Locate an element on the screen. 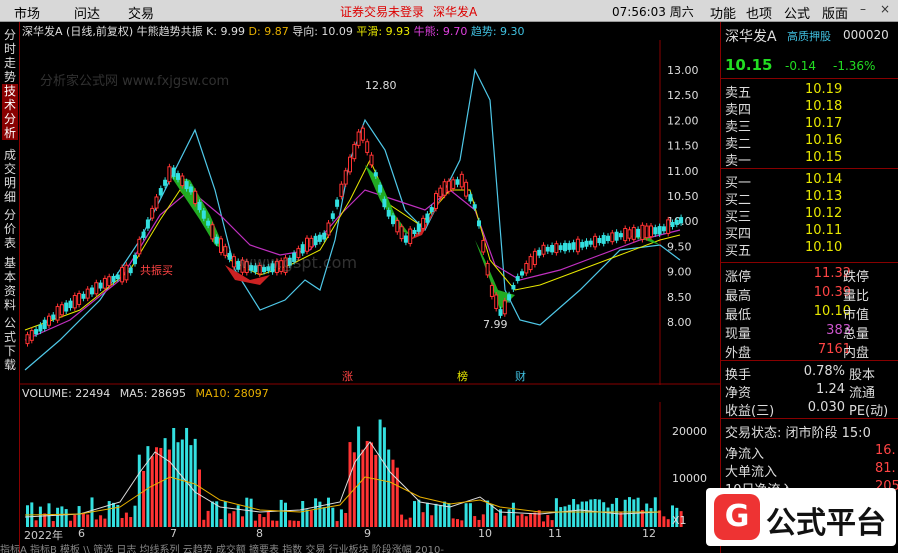 The image size is (898, 553). stock-notice: 深华发A is located at coordinates (455, 12).